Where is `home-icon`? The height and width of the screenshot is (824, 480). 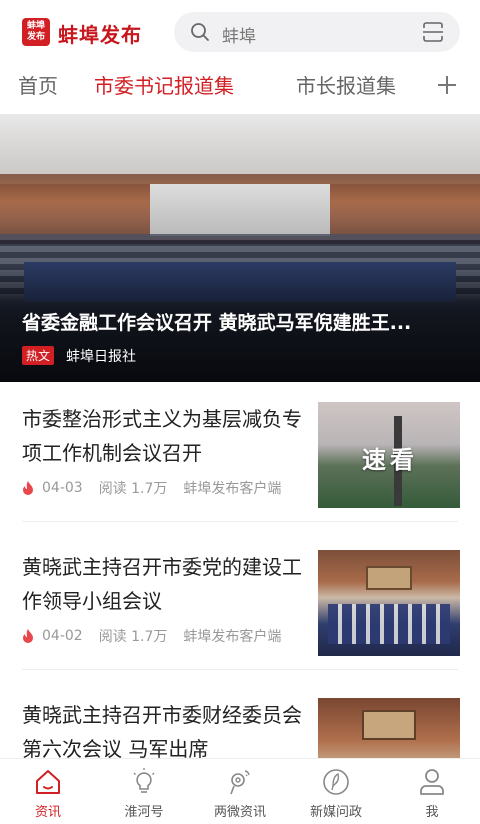 home-icon is located at coordinates (48, 782).